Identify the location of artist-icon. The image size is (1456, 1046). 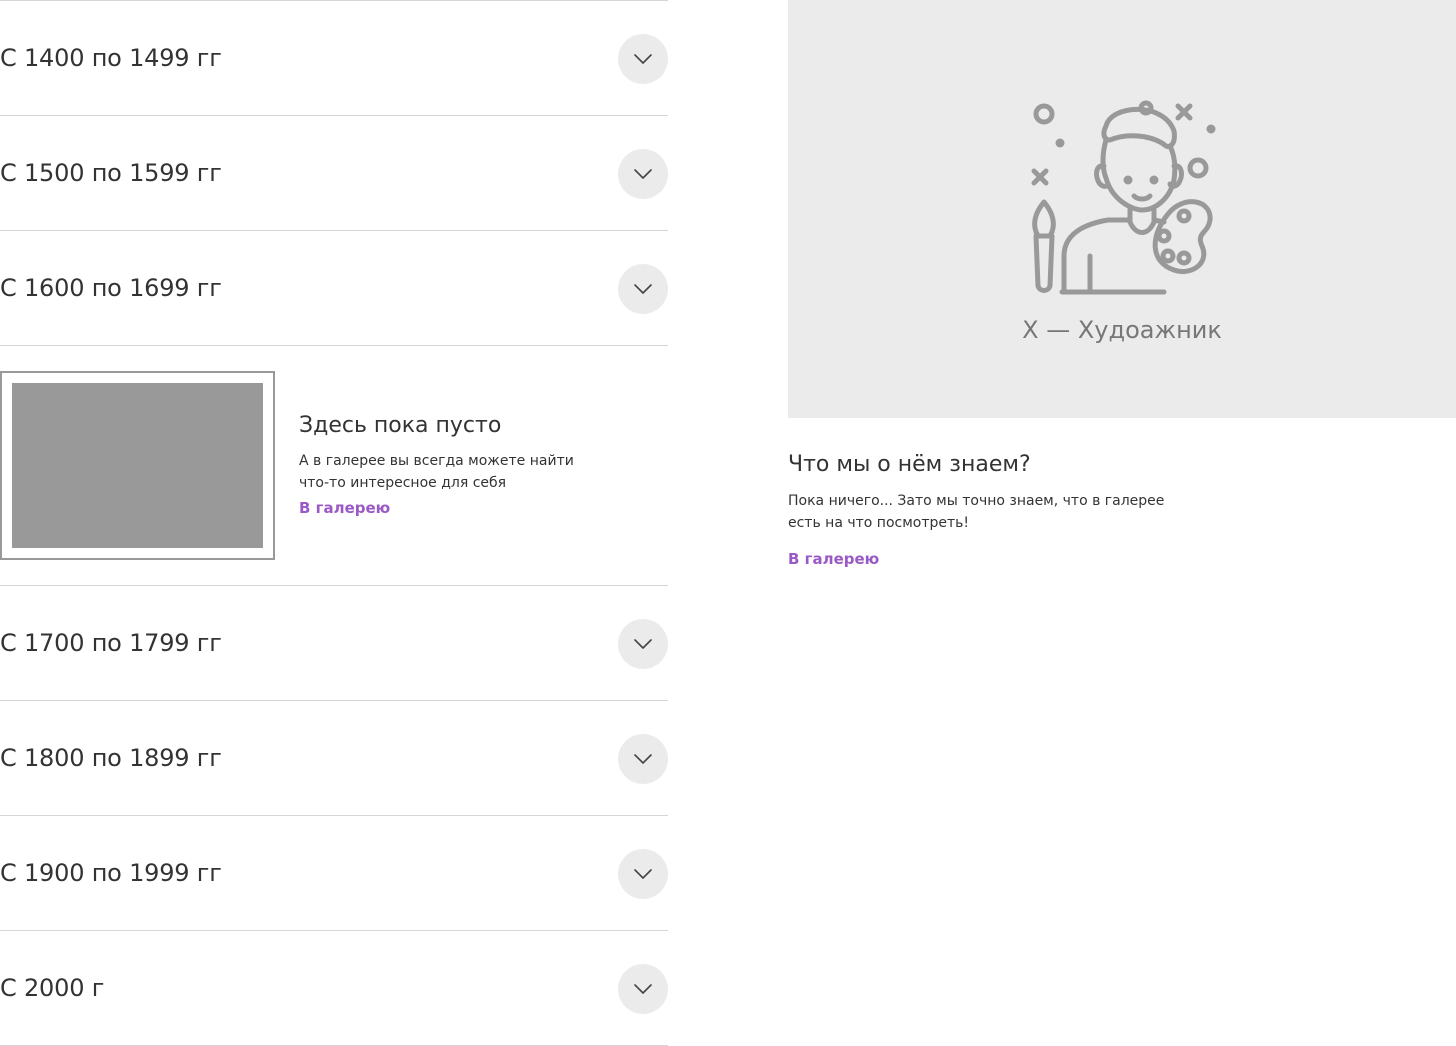
(1123, 197).